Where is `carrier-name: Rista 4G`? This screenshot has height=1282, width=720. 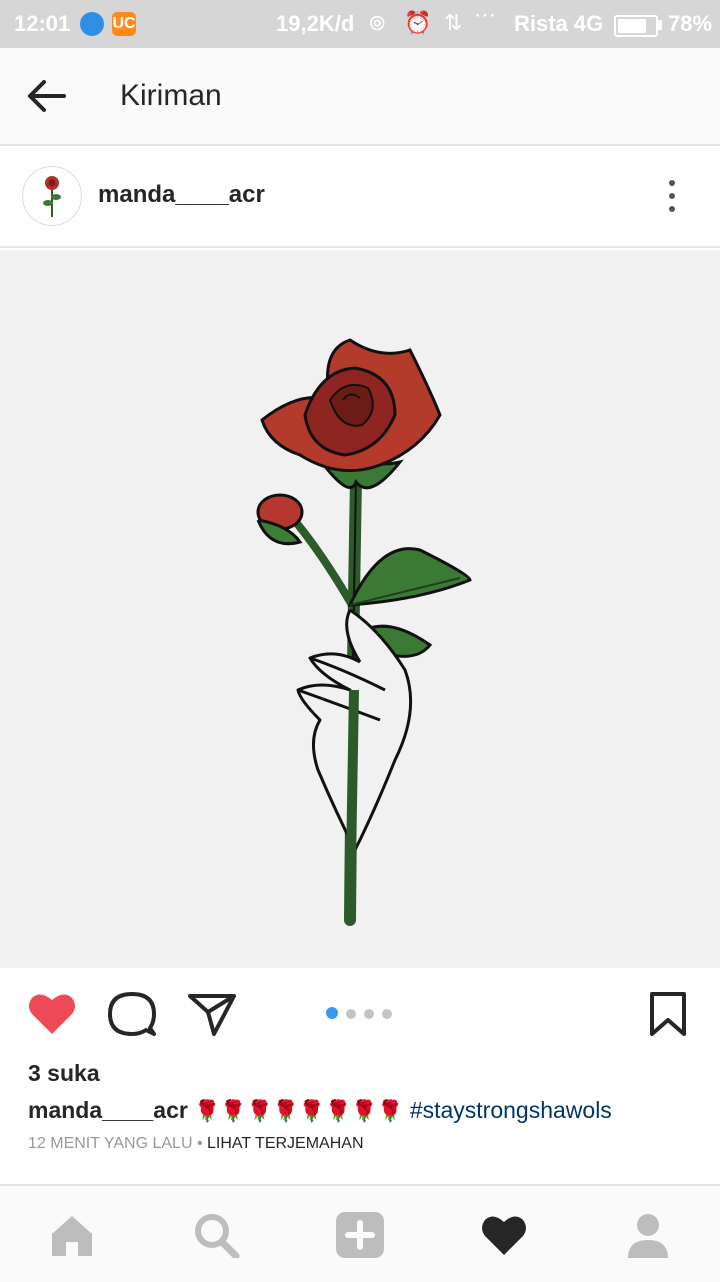
carrier-name: Rista 4G is located at coordinates (559, 23).